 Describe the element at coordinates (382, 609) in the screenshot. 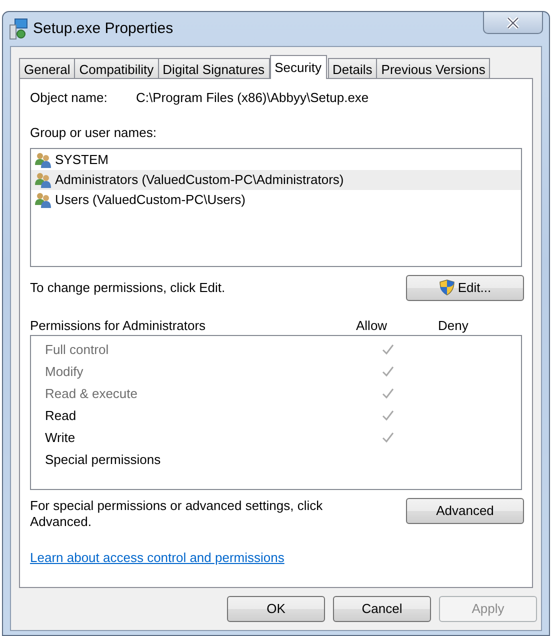

I see `dialog-button: Cancel` at that location.